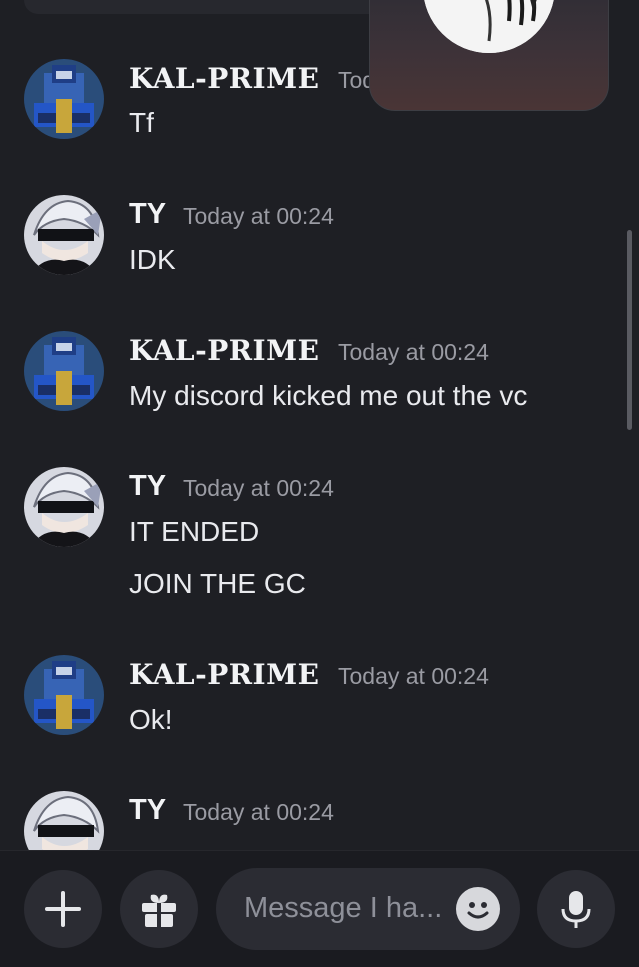  I want to click on message-text: IT ENDED, so click(194, 531).